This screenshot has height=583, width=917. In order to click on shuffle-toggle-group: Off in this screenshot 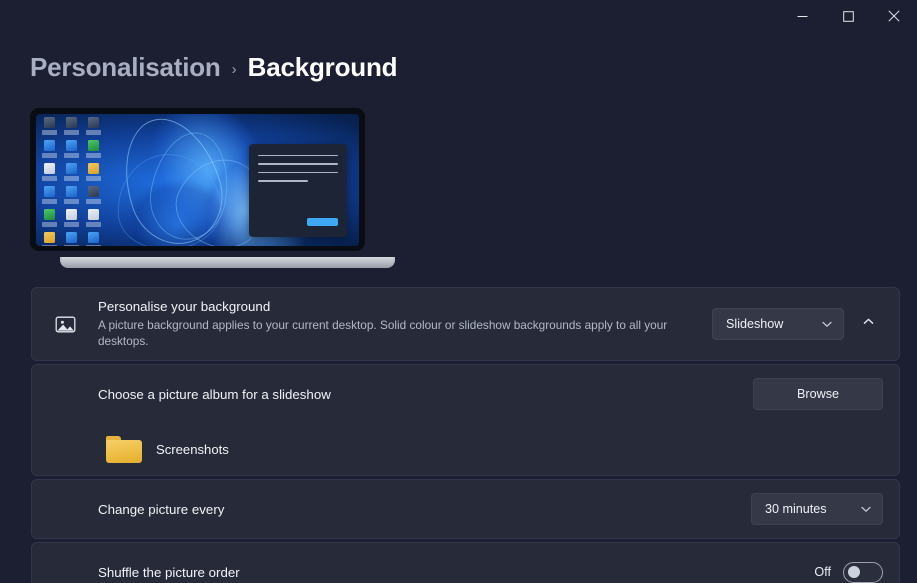, I will do `click(848, 572)`.